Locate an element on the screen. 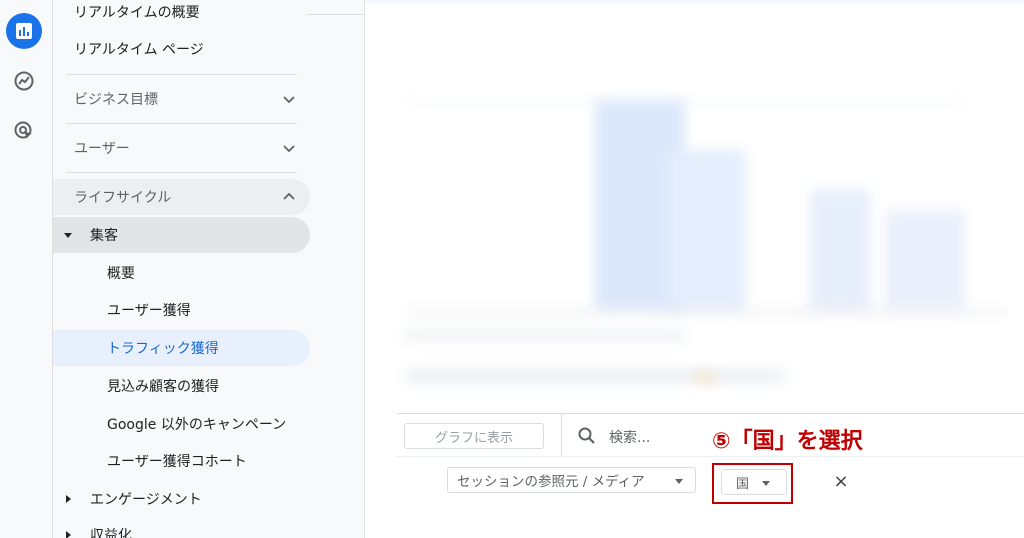 Image resolution: width=1024 pixels, height=538 pixels. nav-section-label: ビジネス目標 is located at coordinates (116, 100).